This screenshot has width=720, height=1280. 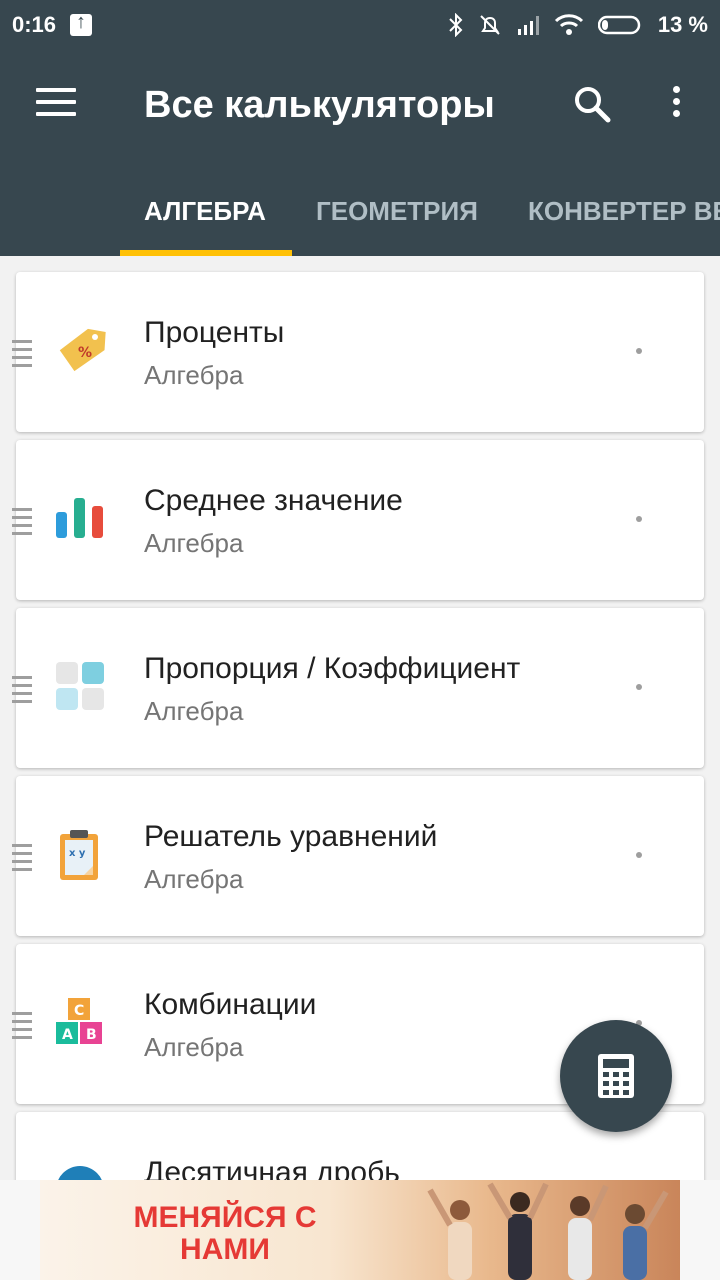 What do you see at coordinates (67, 1035) in the screenshot?
I see `svg-text: A` at bounding box center [67, 1035].